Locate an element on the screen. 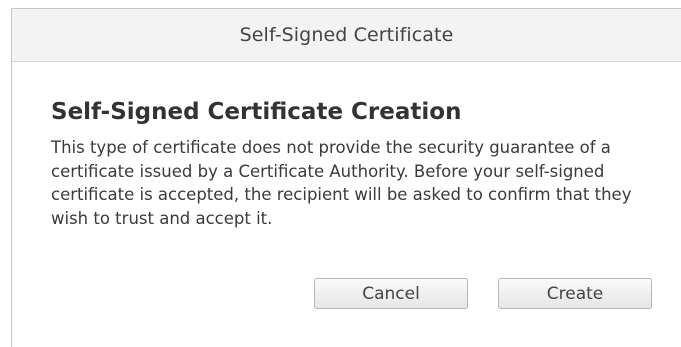  cancel-button: Cancel is located at coordinates (391, 293).